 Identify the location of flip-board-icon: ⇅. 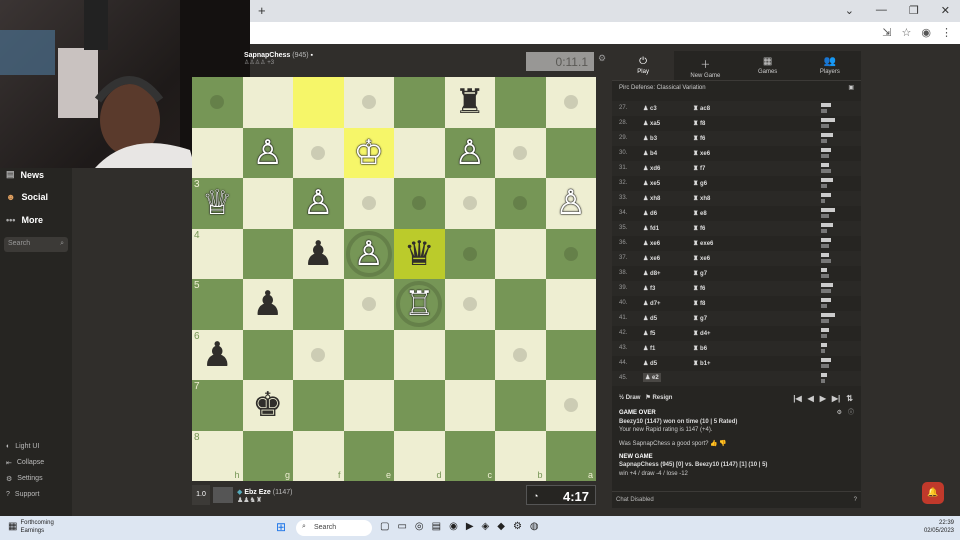
(849, 398).